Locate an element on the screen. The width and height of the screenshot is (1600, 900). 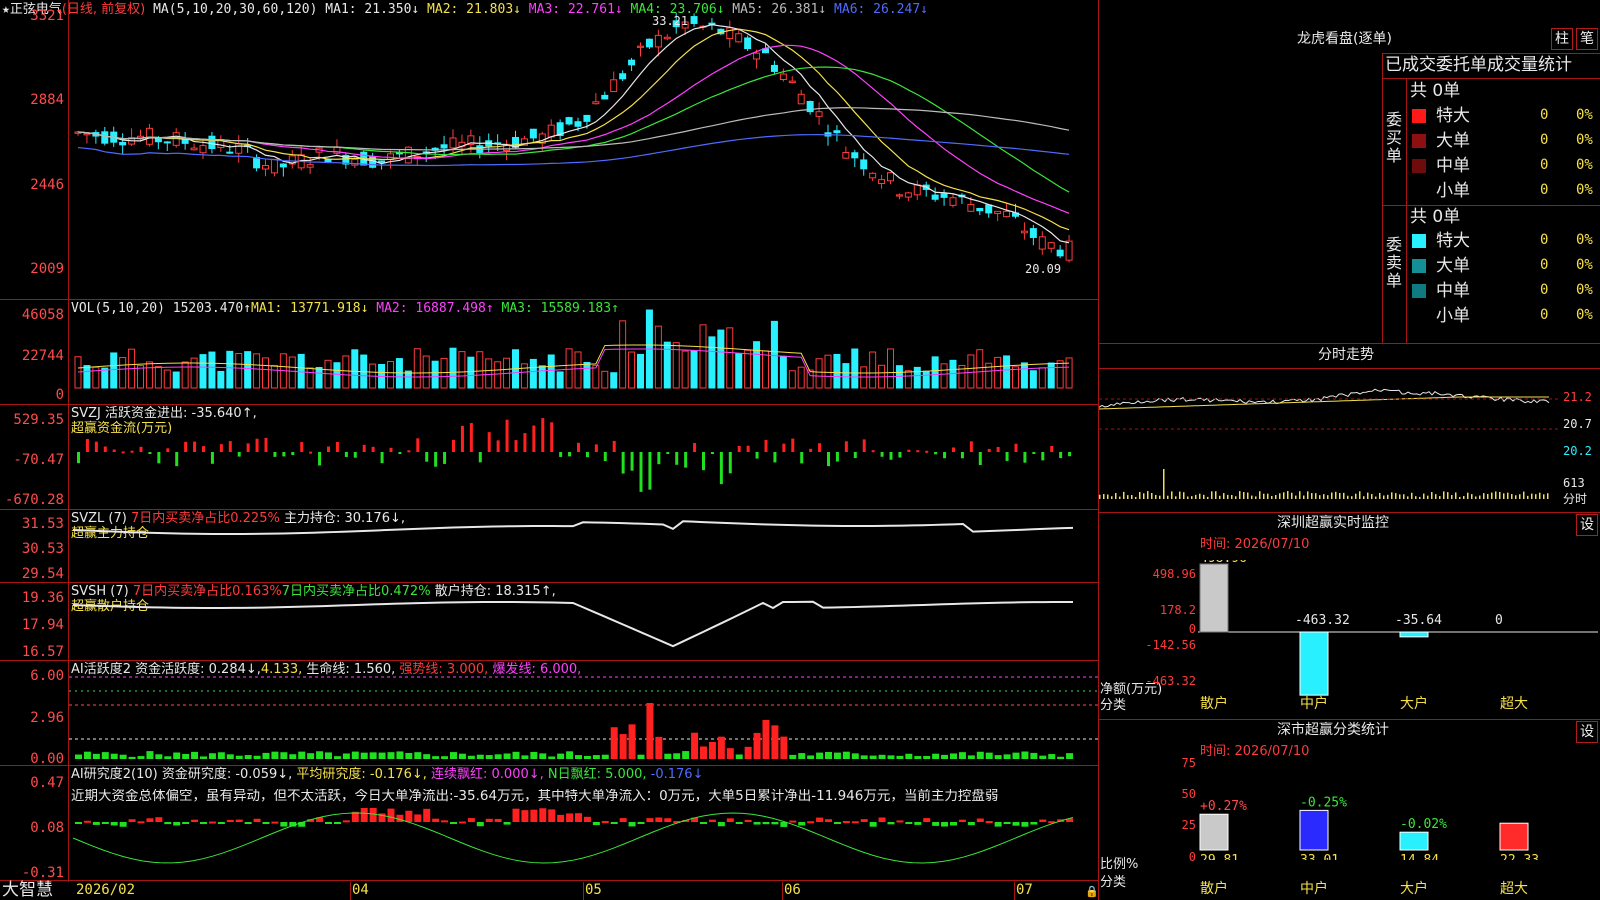
intraday-tick: 21.2 is located at coordinates (1577, 397).